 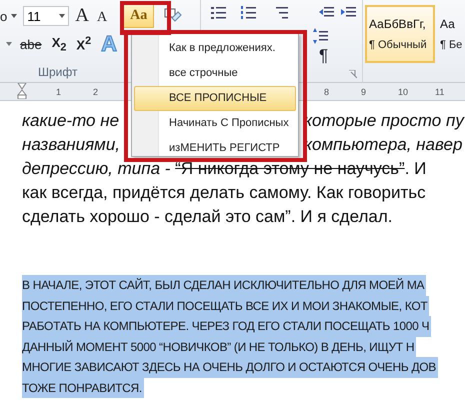 I want to click on style-tile: Аа ¶ Бе, so click(x=451, y=34).